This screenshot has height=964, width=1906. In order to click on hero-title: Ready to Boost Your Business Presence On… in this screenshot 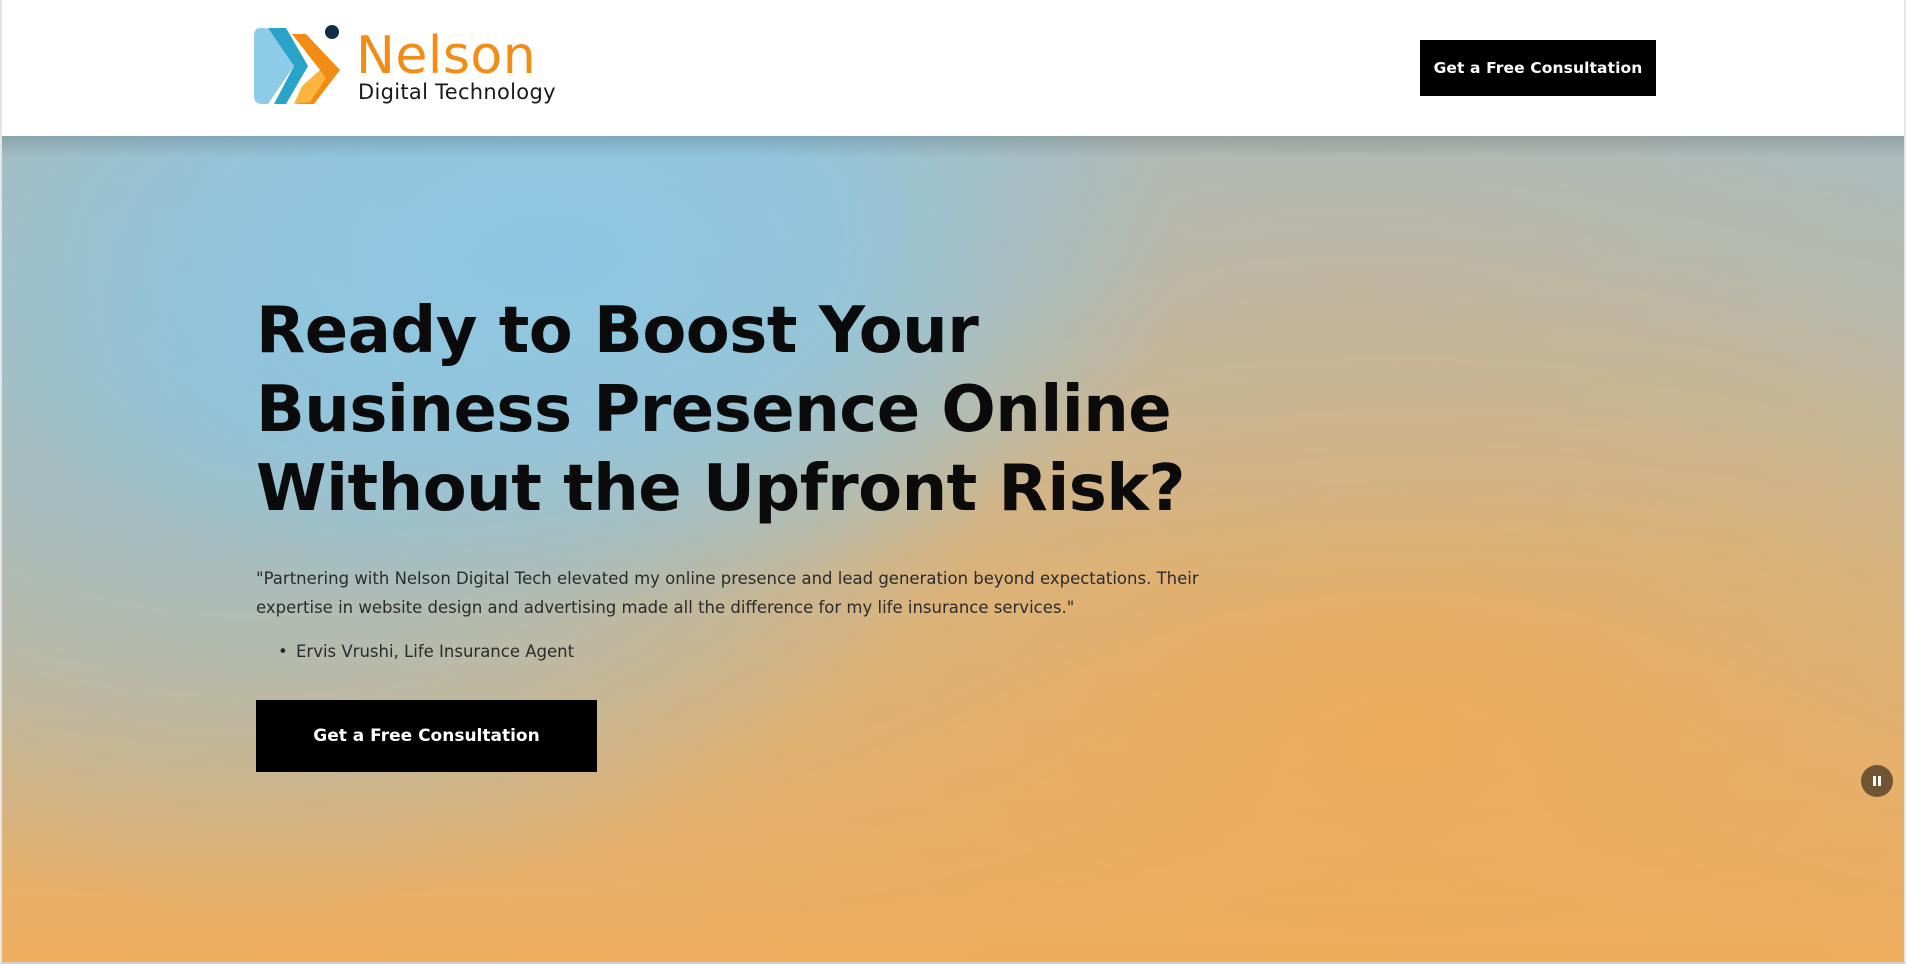, I will do `click(721, 410)`.